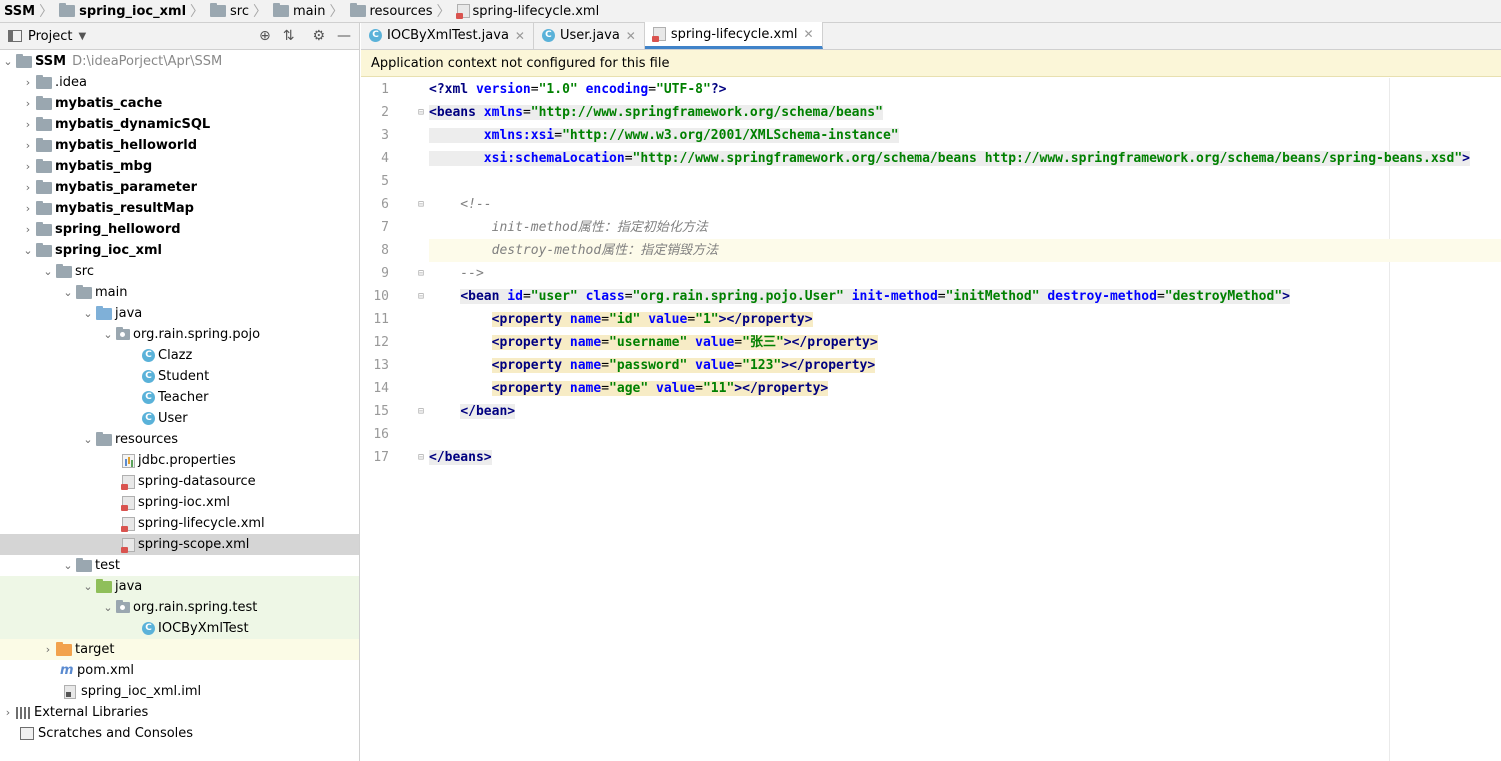 Image resolution: width=1501 pixels, height=761 pixels. What do you see at coordinates (179, 502) in the screenshot?
I see `tree-item-file: spring-ioc.xml` at bounding box center [179, 502].